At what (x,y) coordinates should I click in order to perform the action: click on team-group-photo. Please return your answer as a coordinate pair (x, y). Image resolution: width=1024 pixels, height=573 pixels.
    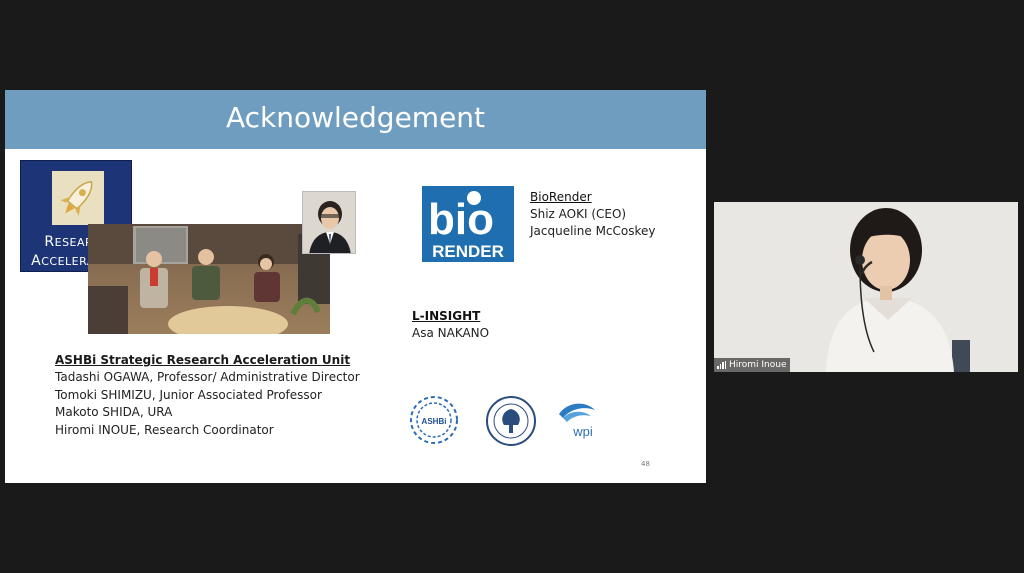
    Looking at the image, I should click on (209, 279).